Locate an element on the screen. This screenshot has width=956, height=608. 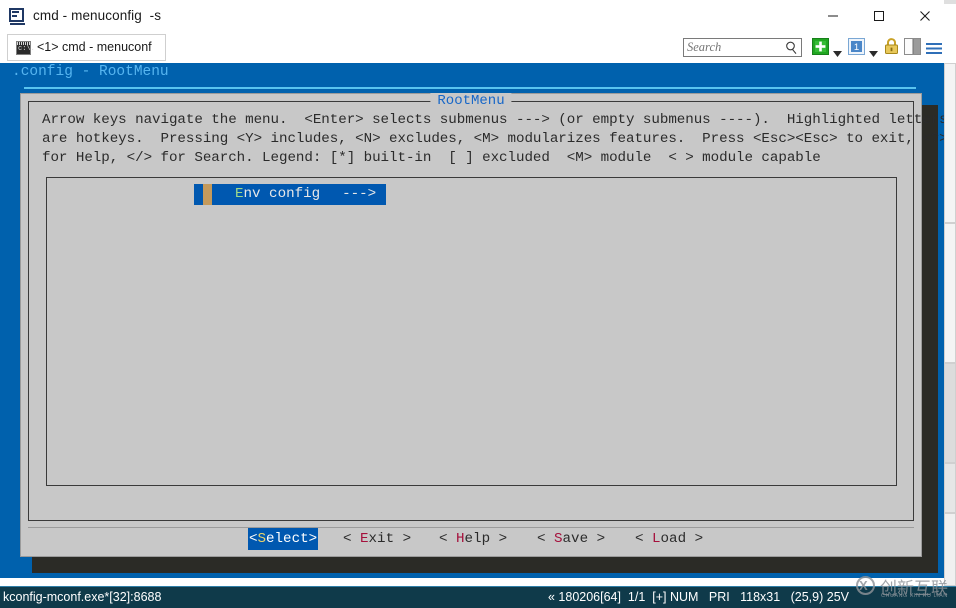
minimize-icon is located at coordinates (833, 15).